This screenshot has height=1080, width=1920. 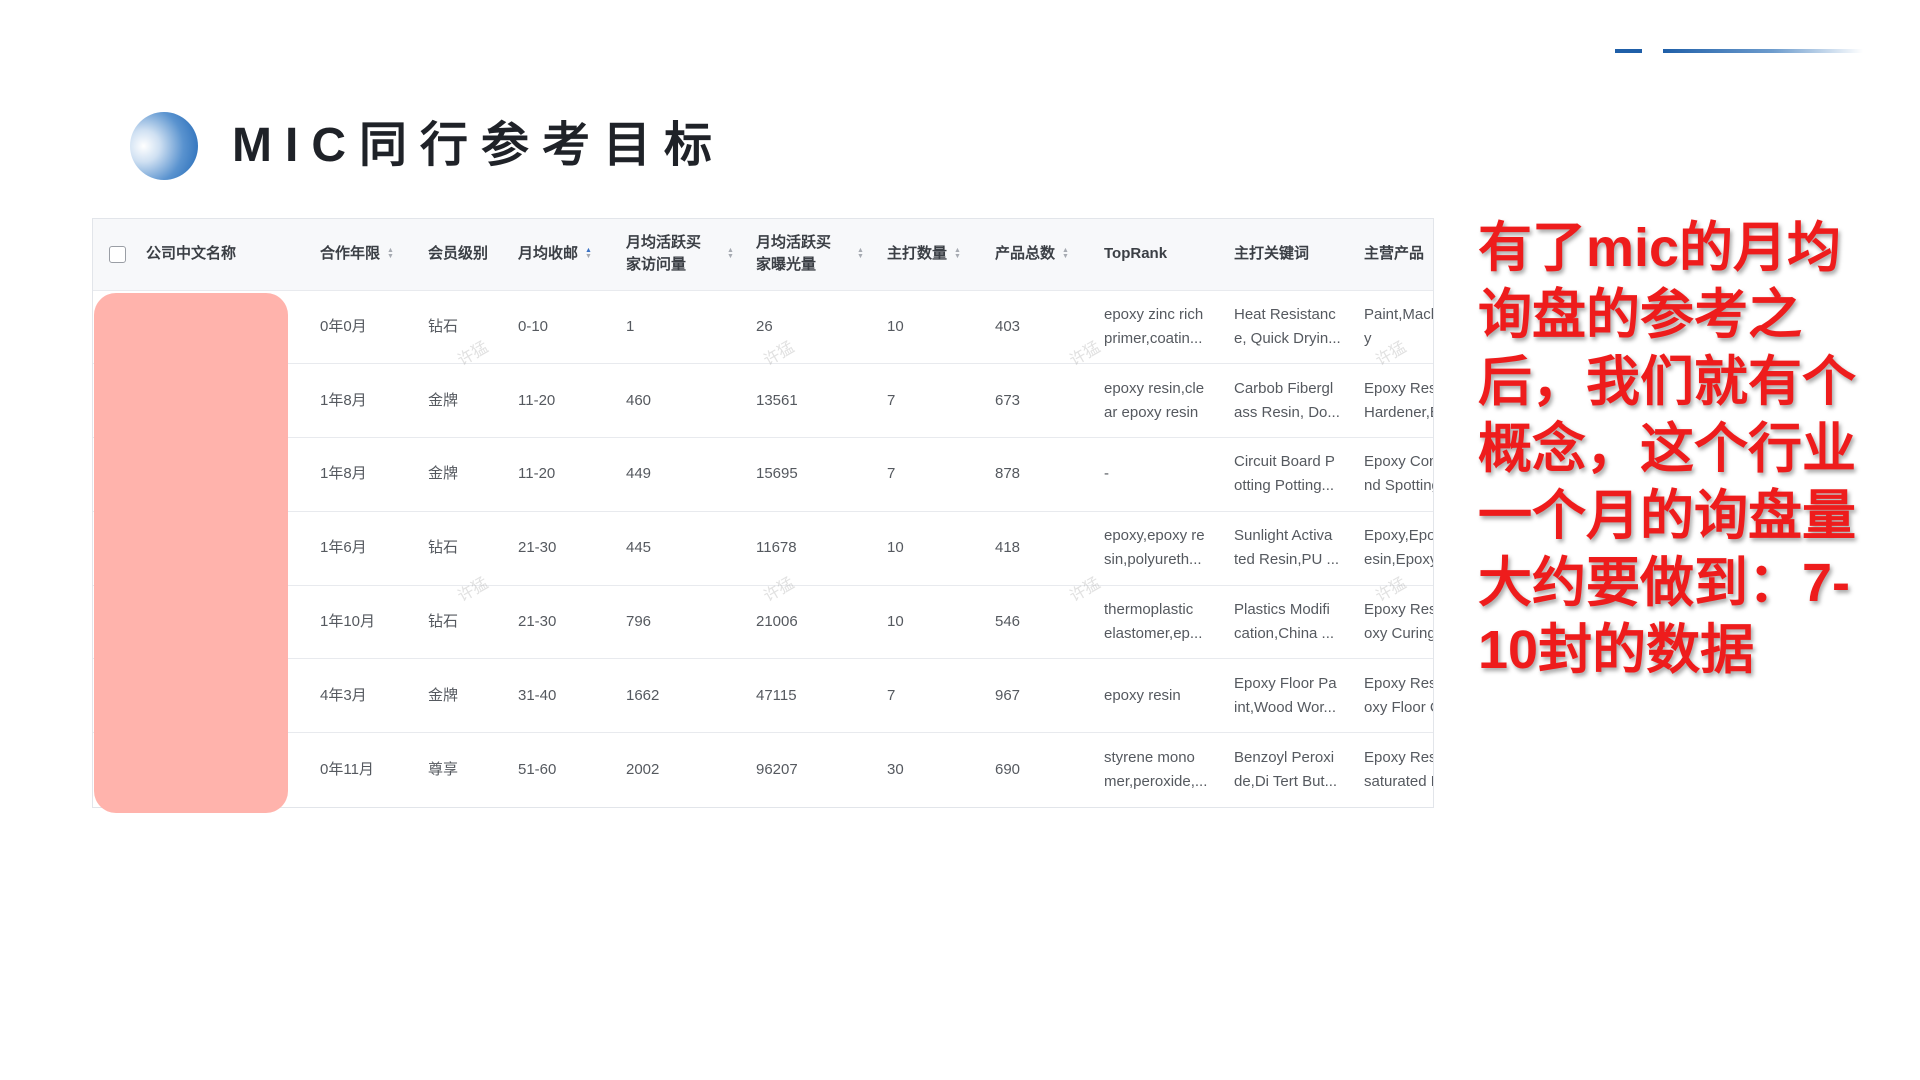 What do you see at coordinates (358, 254) in the screenshot?
I see `header-years: 合作年限 ▲ ▼` at bounding box center [358, 254].